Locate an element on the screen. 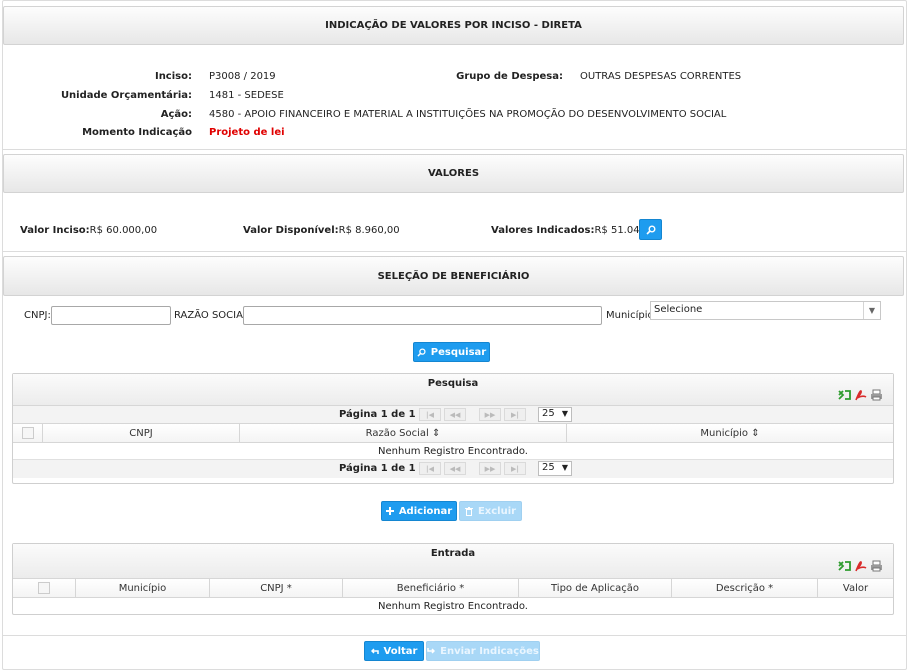 The width and height of the screenshot is (909, 672). valores-indicados: Valores Indicados:R$ 51.040,00 is located at coordinates (576, 230).